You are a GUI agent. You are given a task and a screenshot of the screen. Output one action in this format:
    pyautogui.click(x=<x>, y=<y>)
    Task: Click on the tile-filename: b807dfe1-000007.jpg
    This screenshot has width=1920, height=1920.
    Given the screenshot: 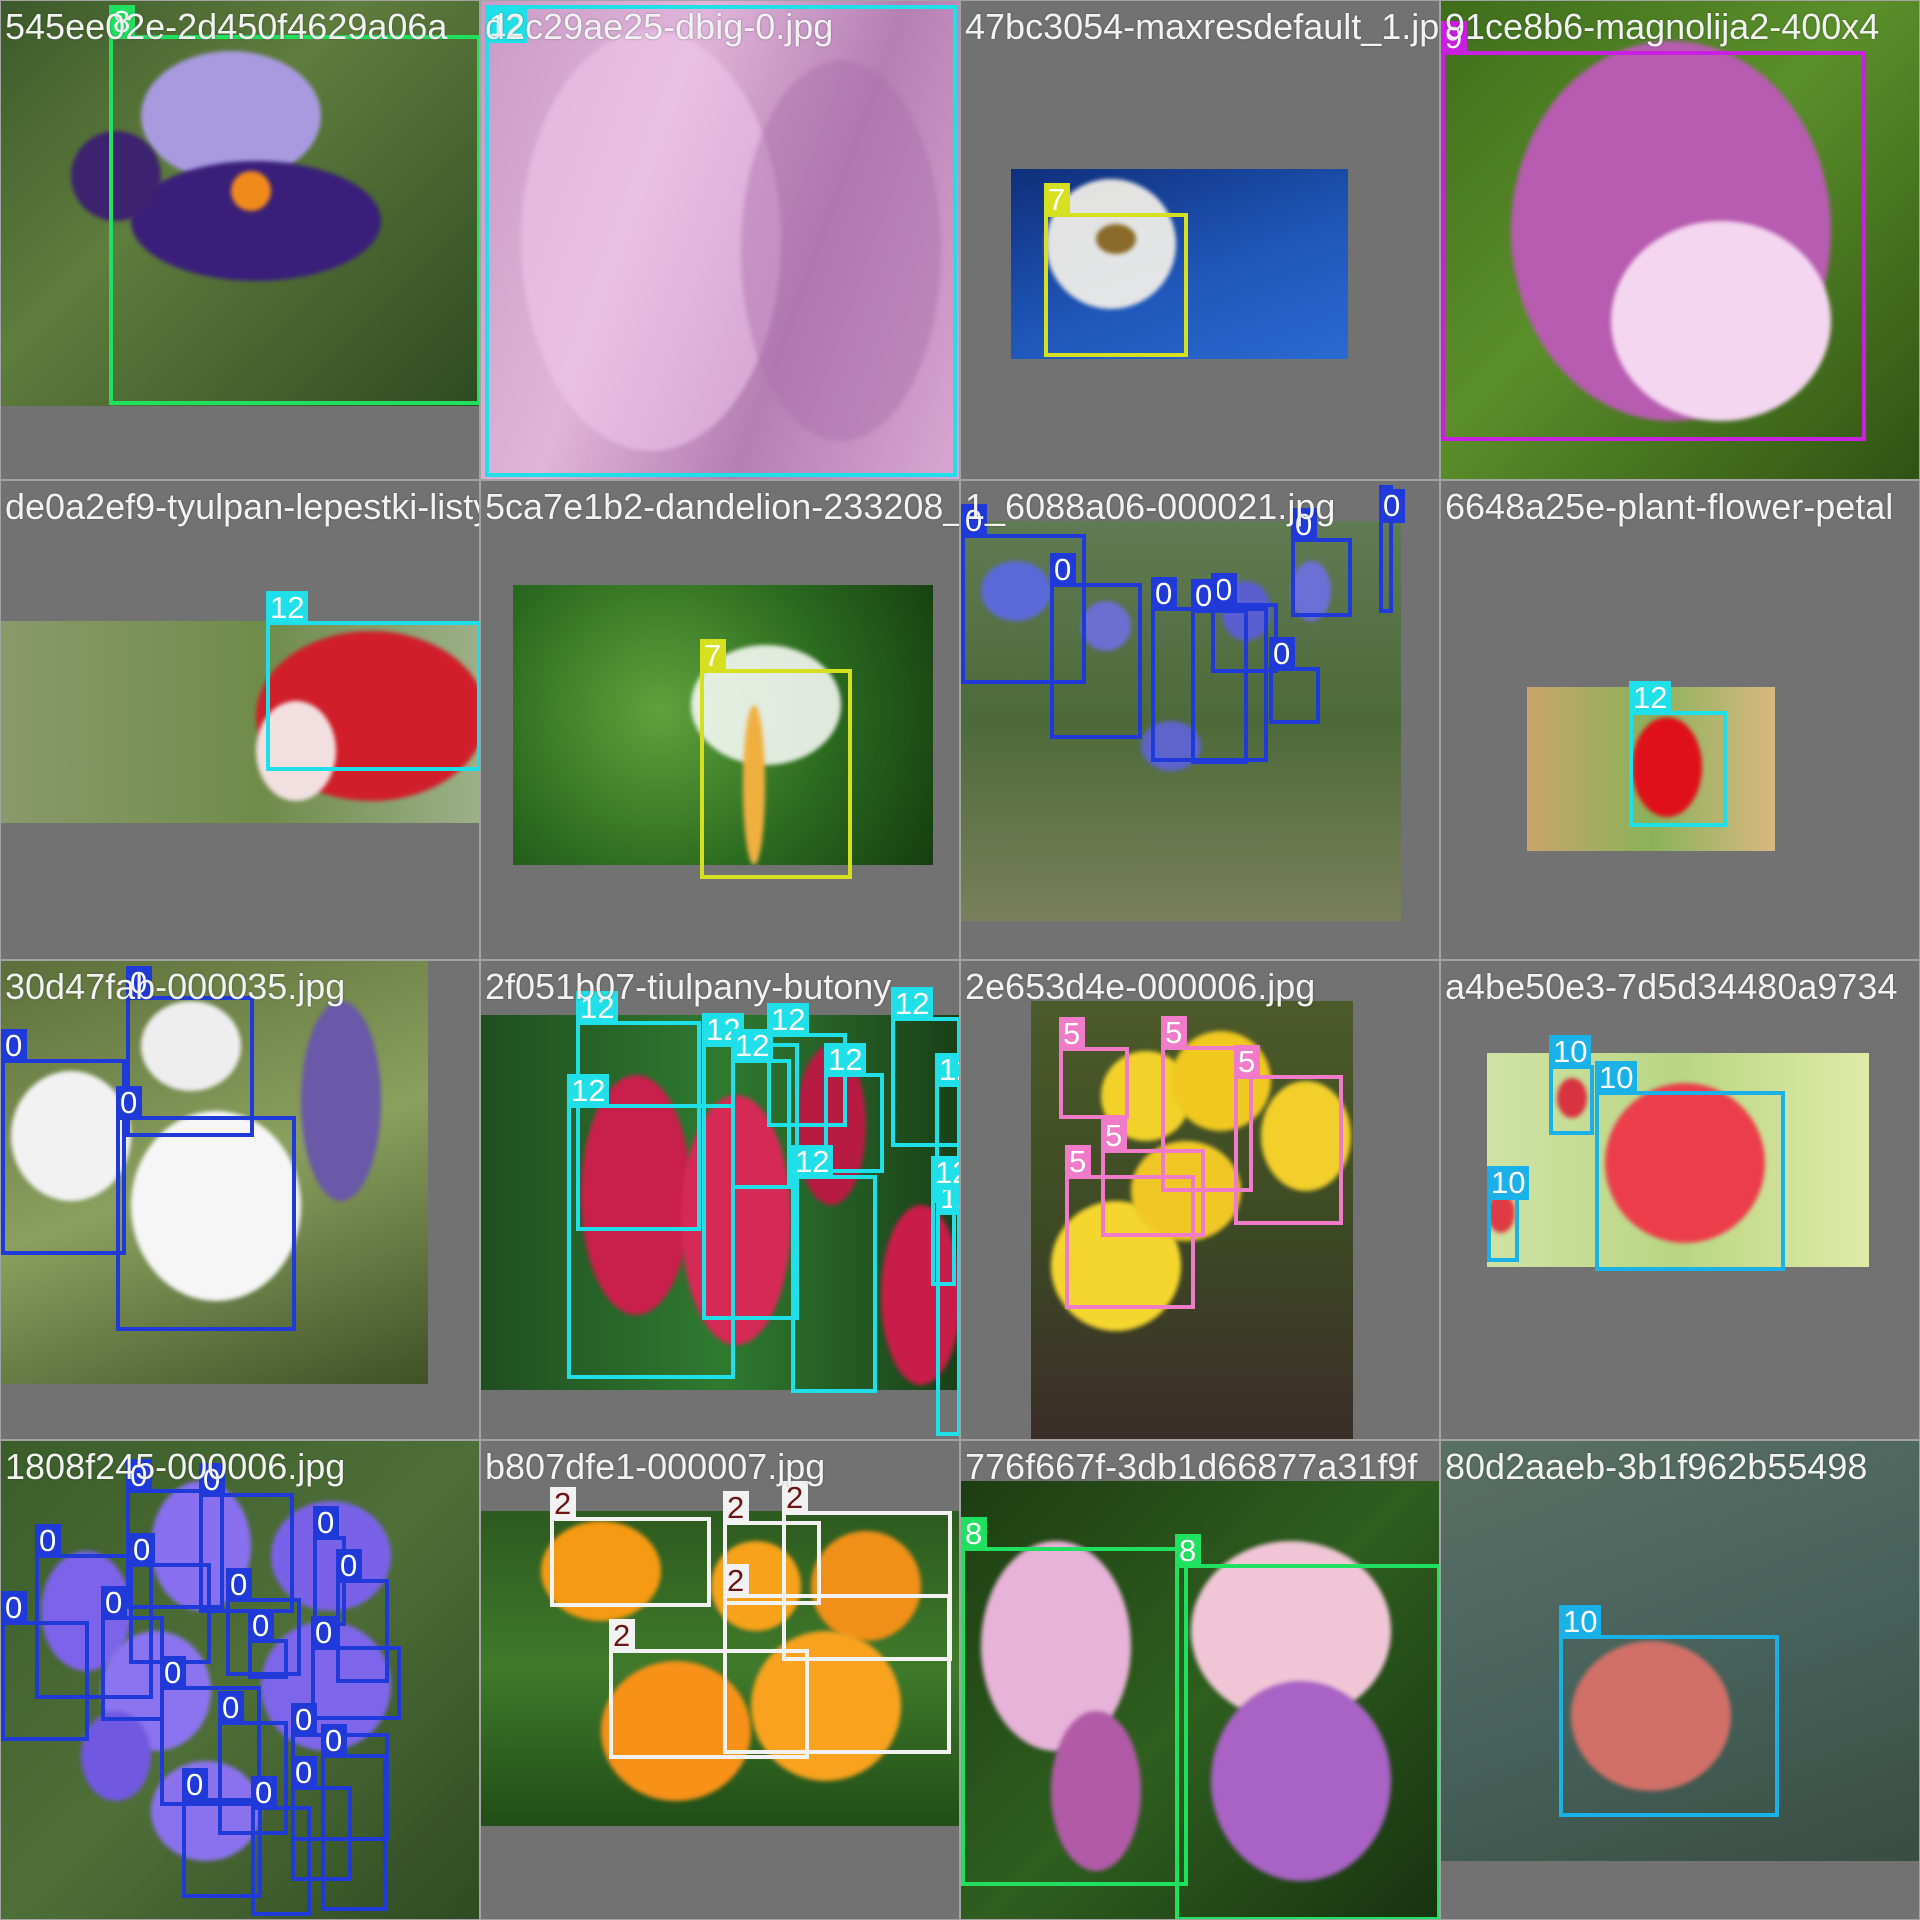 What is the action you would take?
    pyautogui.click(x=655, y=1466)
    